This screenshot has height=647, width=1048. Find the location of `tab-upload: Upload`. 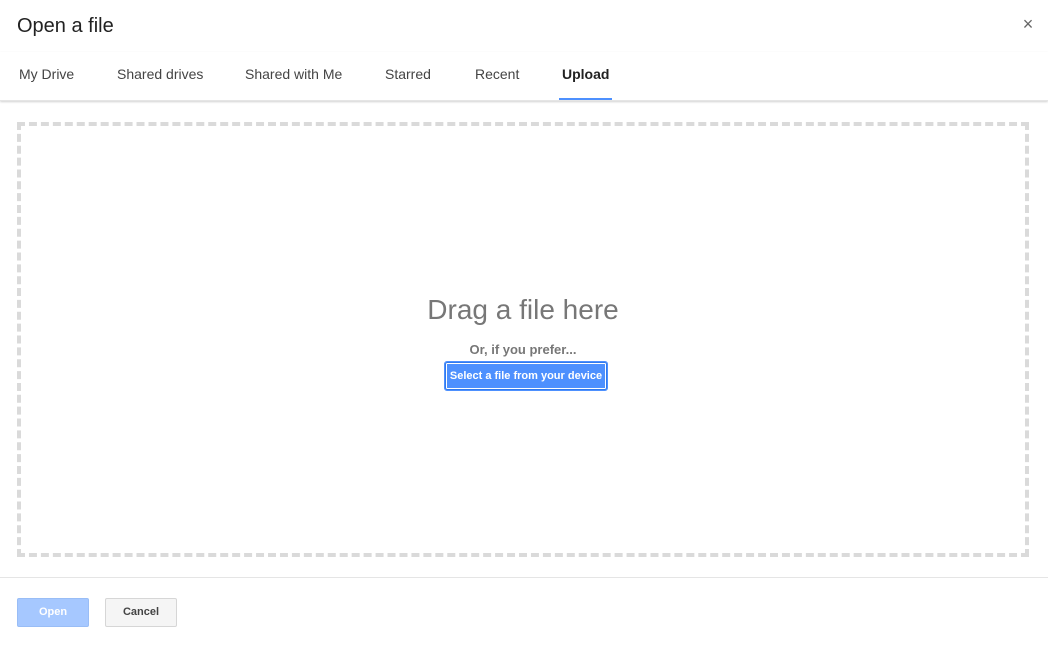

tab-upload: Upload is located at coordinates (585, 76).